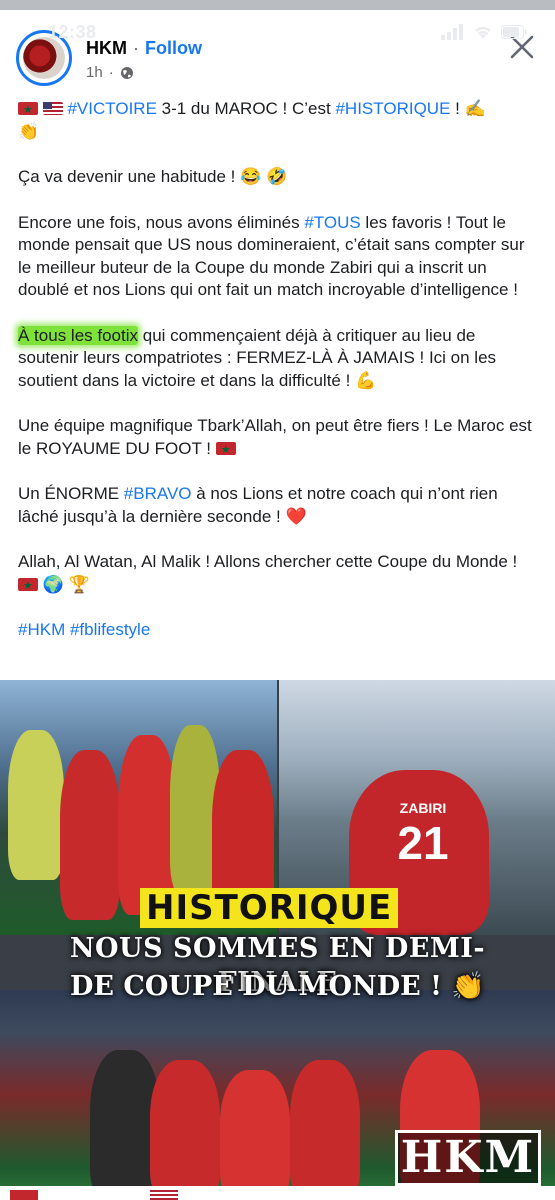 The height and width of the screenshot is (1200, 555). What do you see at coordinates (277, 5) in the screenshot?
I see `top-bar` at bounding box center [277, 5].